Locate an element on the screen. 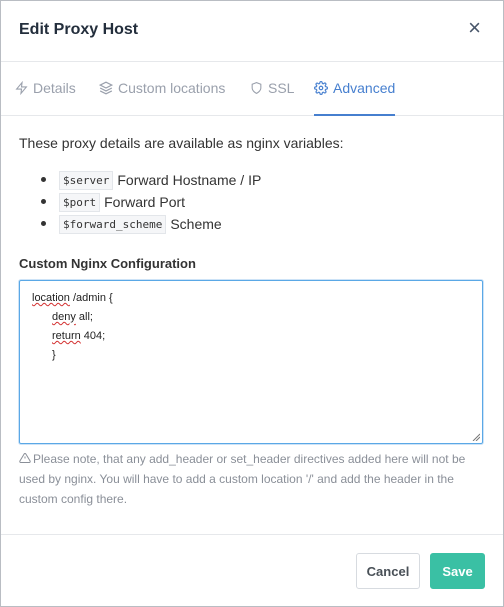 This screenshot has width=504, height=607. variable-desc: Forward Port is located at coordinates (145, 202).